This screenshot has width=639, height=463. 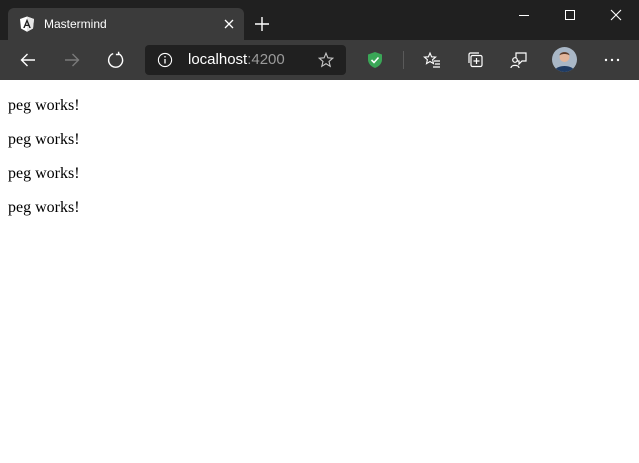 I want to click on toolbar-divider, so click(x=403, y=60).